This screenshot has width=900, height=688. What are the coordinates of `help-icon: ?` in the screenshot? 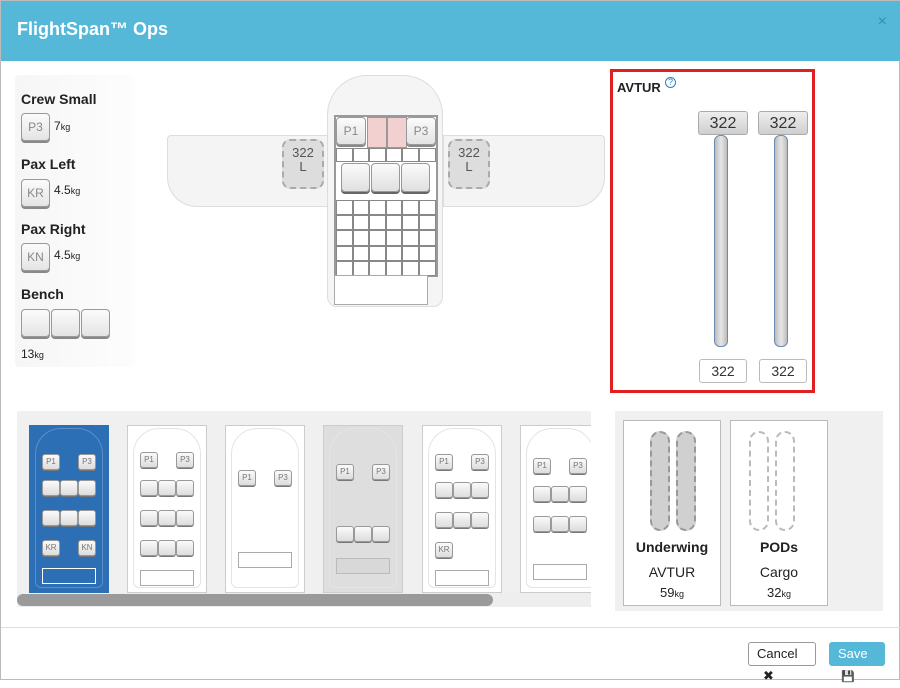 It's located at (670, 82).